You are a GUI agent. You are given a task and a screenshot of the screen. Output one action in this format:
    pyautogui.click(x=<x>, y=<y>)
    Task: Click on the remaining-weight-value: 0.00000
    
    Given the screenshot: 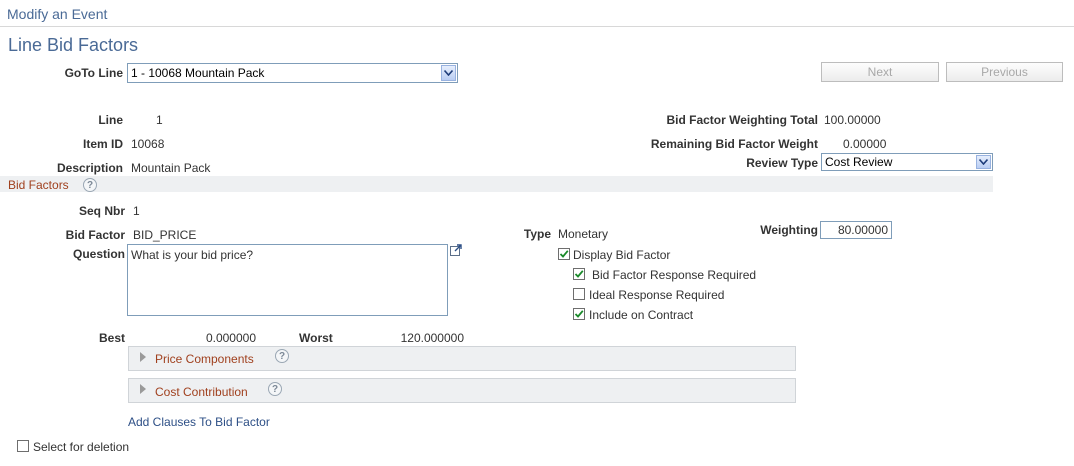 What is the action you would take?
    pyautogui.click(x=865, y=144)
    